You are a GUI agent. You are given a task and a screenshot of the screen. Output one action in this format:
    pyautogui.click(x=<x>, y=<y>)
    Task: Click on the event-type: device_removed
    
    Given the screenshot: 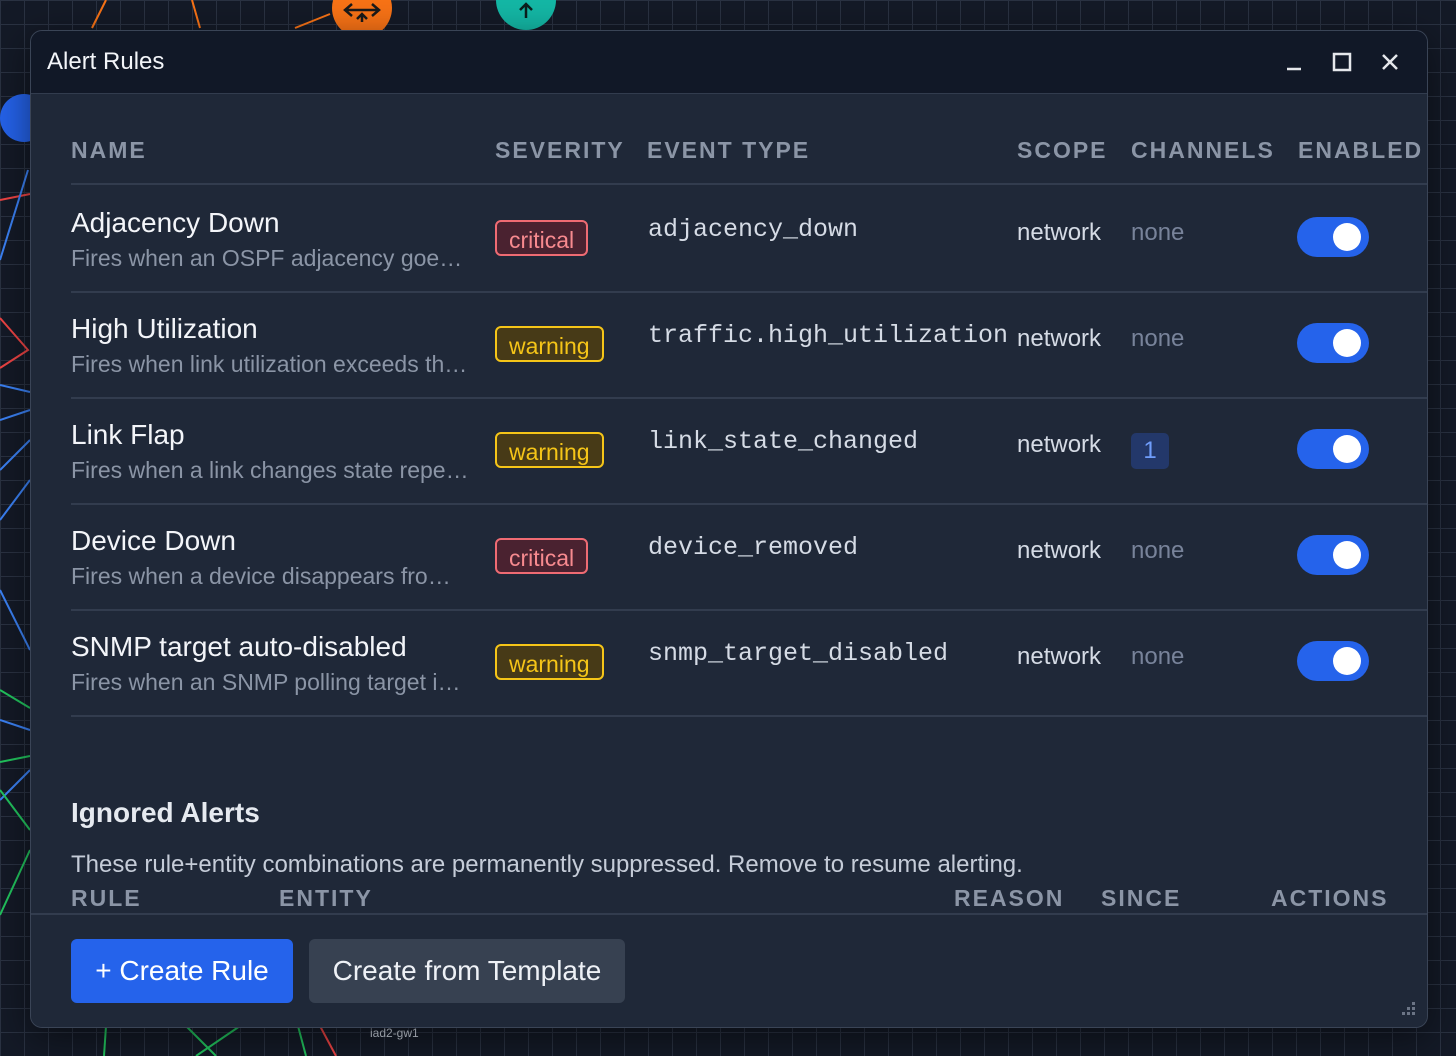 What is the action you would take?
    pyautogui.click(x=753, y=547)
    